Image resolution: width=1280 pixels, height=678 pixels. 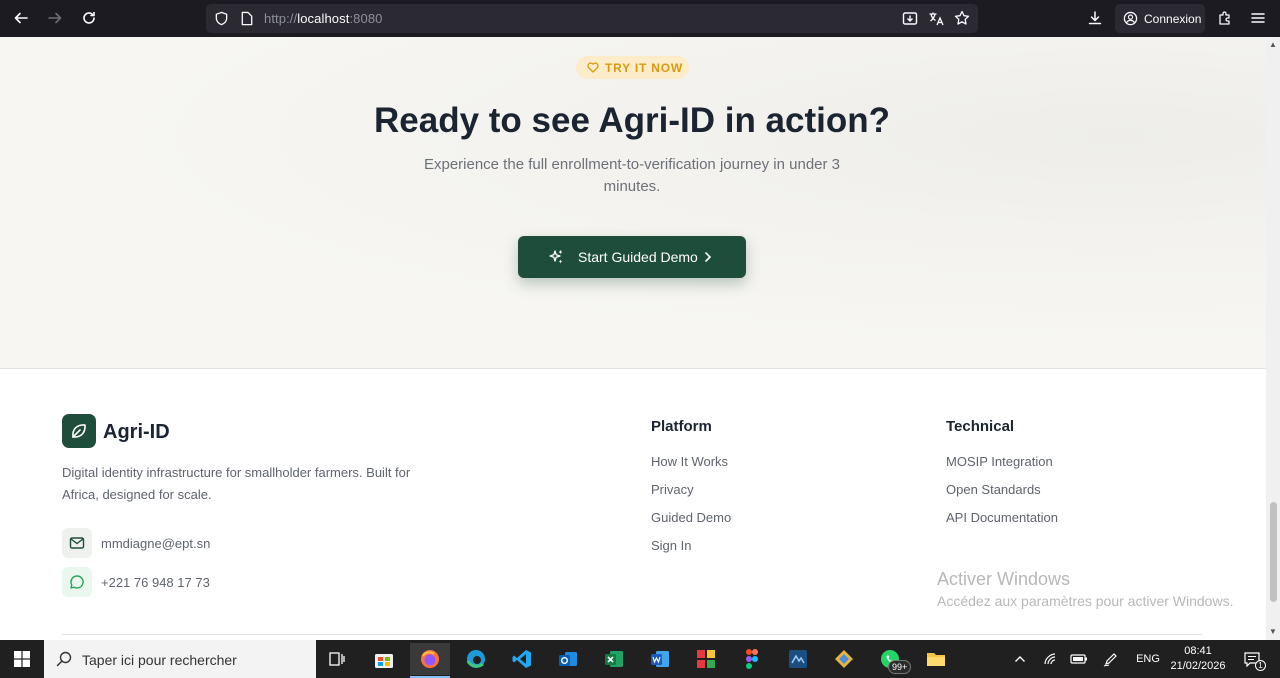 What do you see at coordinates (1273, 45) in the screenshot?
I see `scroll-up-icon: ▲` at bounding box center [1273, 45].